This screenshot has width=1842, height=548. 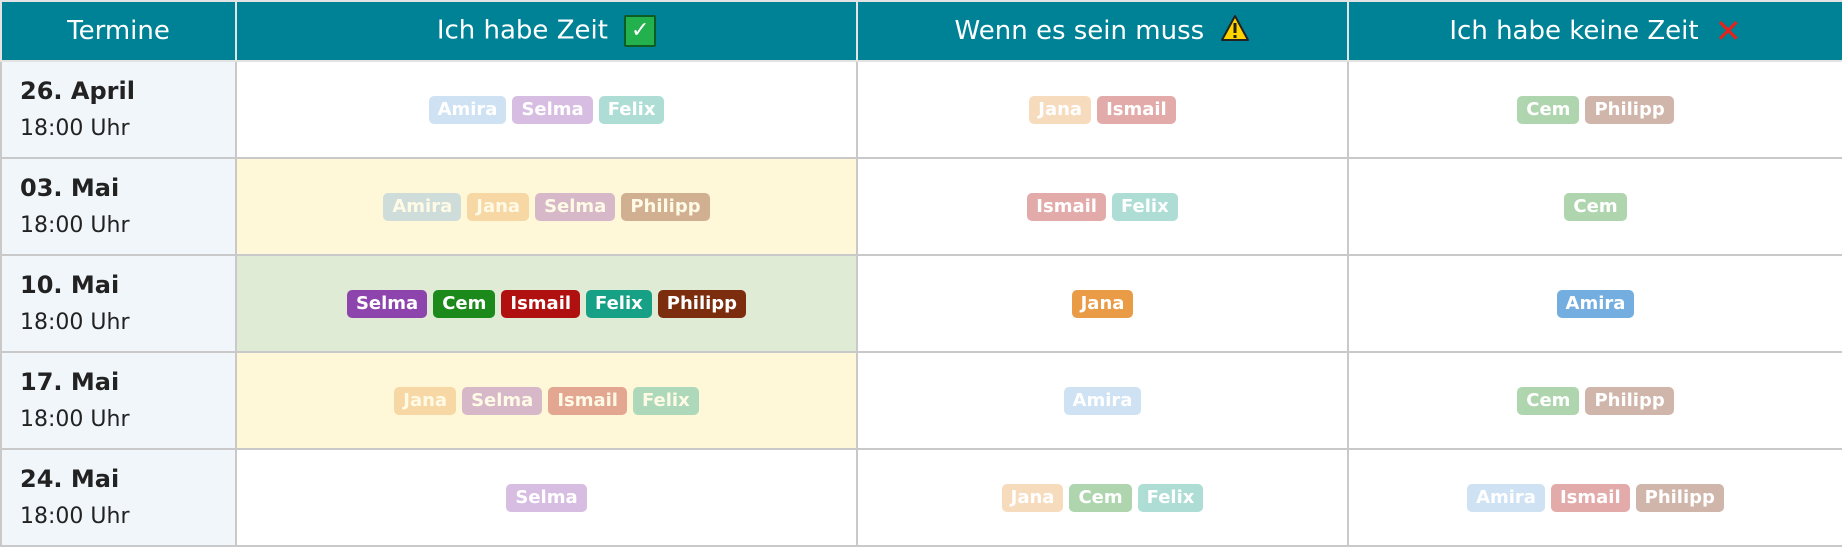 I want to click on header-no: Ich habe keine Zeit ✕, so click(x=1594, y=31).